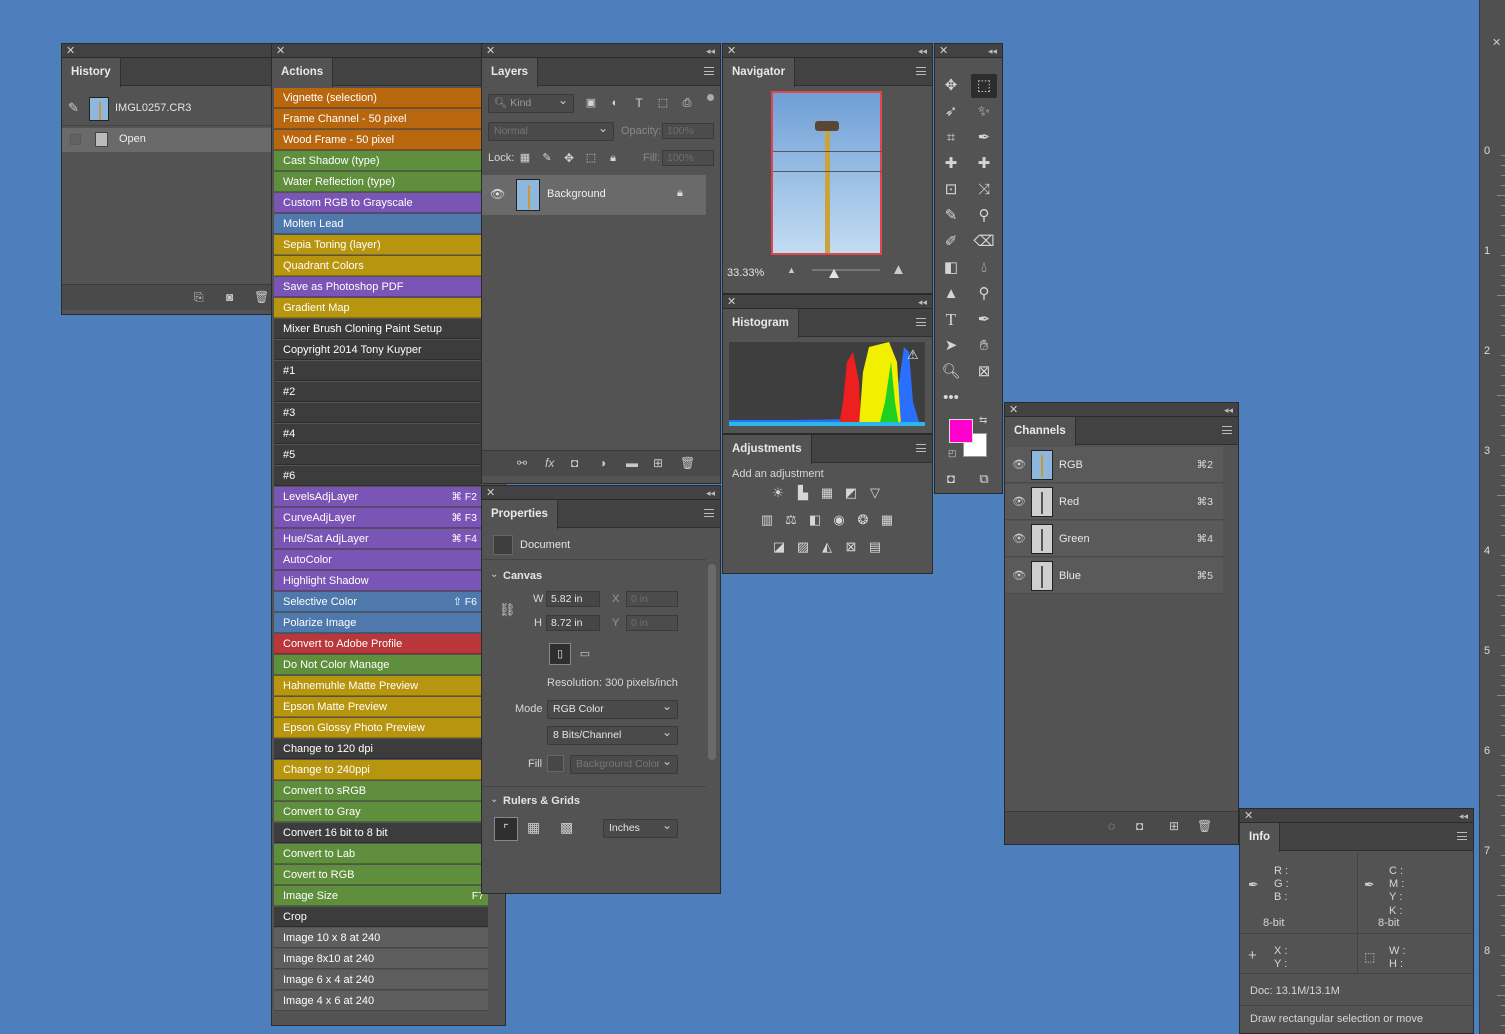  What do you see at coordinates (377, 518) in the screenshot?
I see `action-item: CurveAdjLayer ⌘ F3` at bounding box center [377, 518].